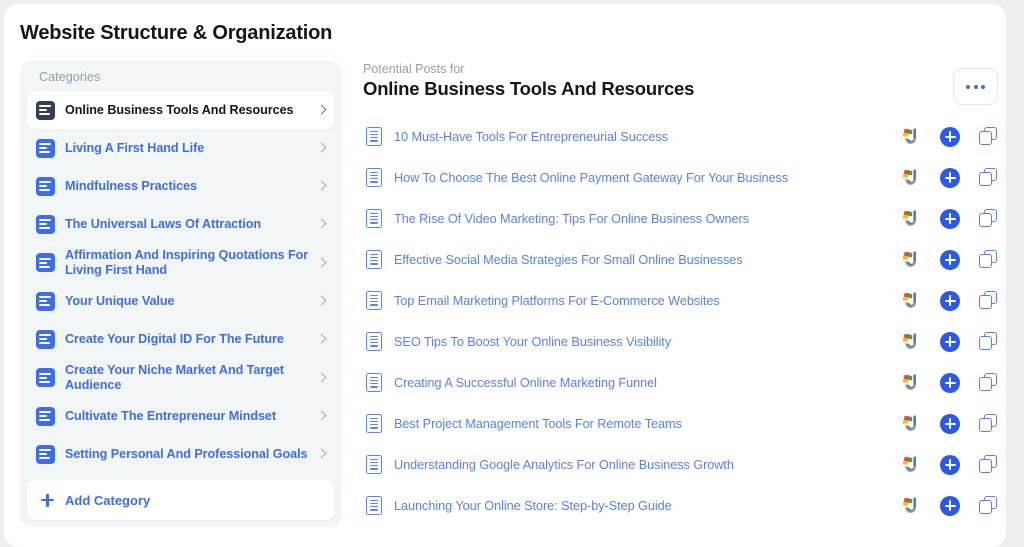 The width and height of the screenshot is (1024, 547). What do you see at coordinates (131, 185) in the screenshot?
I see `sidebar-item-label: Mindfulness Practices` at bounding box center [131, 185].